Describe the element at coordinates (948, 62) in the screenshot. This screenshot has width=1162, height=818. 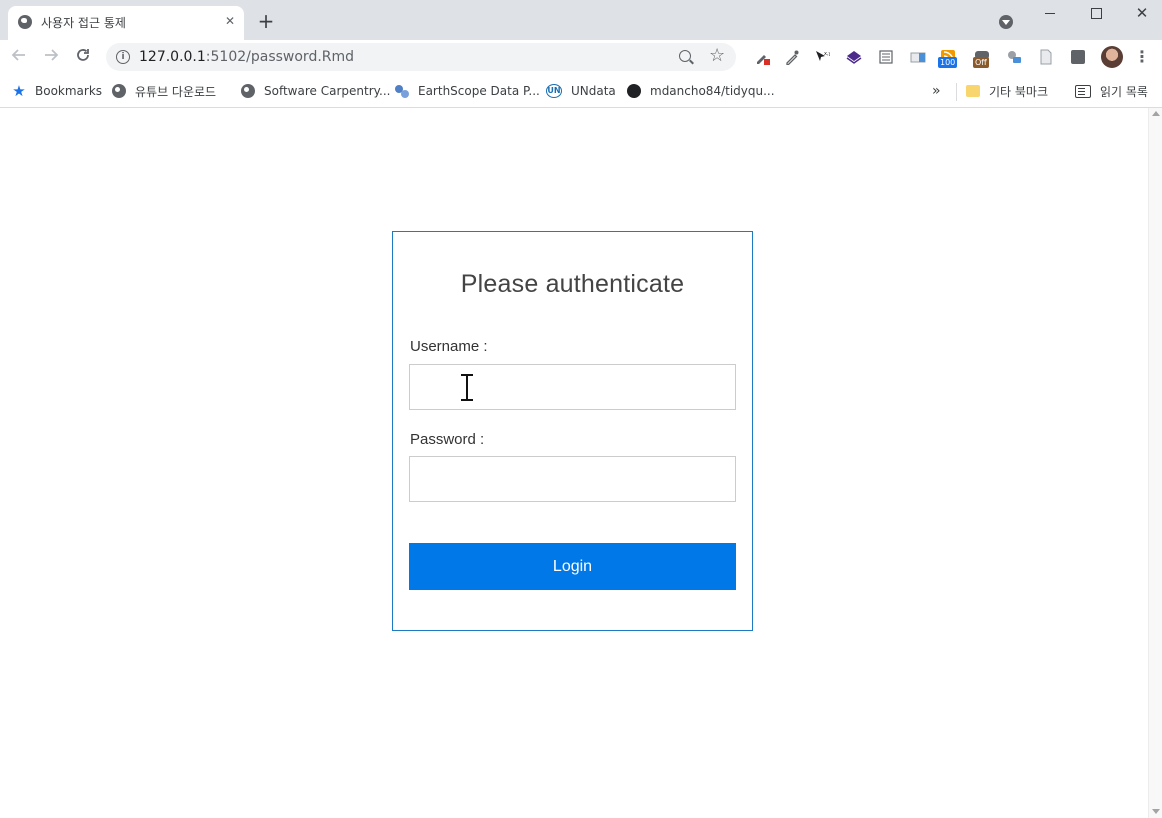
I see `rss-badge: 100` at that location.